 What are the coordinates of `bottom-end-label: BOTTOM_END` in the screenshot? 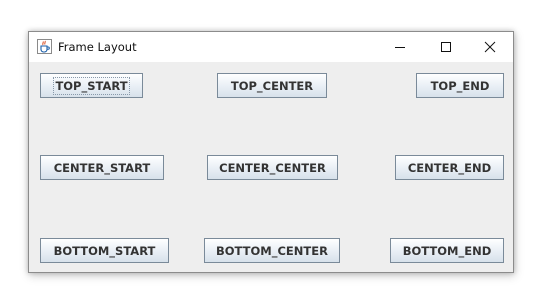 It's located at (447, 250).